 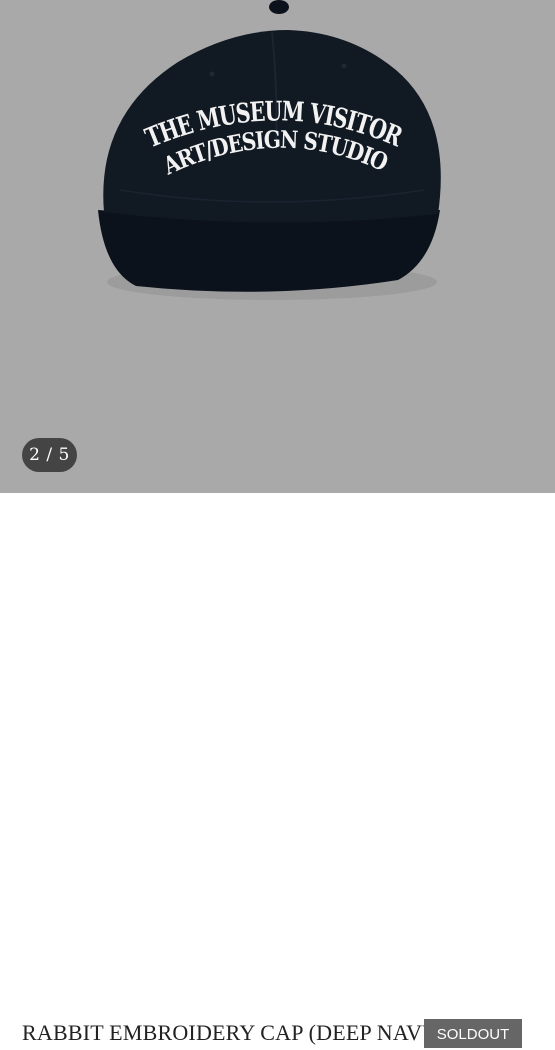 I want to click on image-counter: 2 / 5, so click(x=49, y=455).